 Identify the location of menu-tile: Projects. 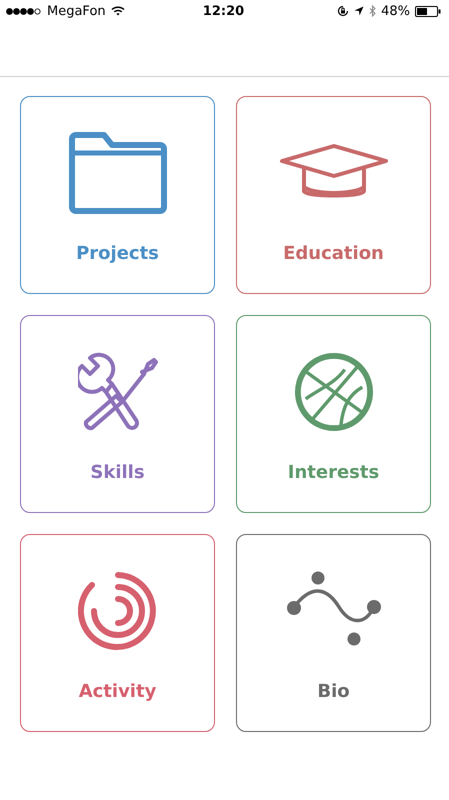
(117, 195).